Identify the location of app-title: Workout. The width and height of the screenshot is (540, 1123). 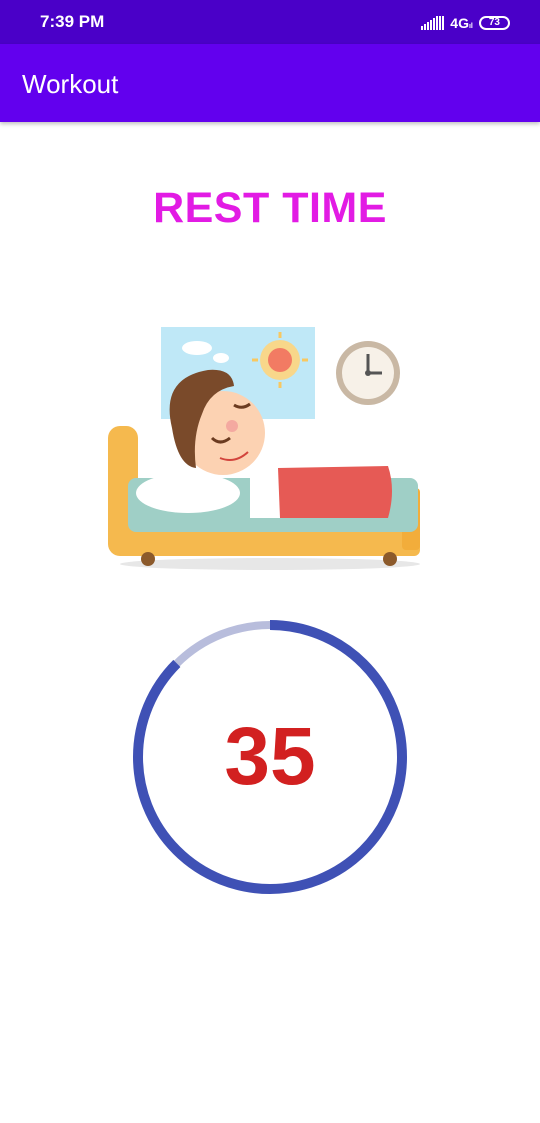
(70, 84).